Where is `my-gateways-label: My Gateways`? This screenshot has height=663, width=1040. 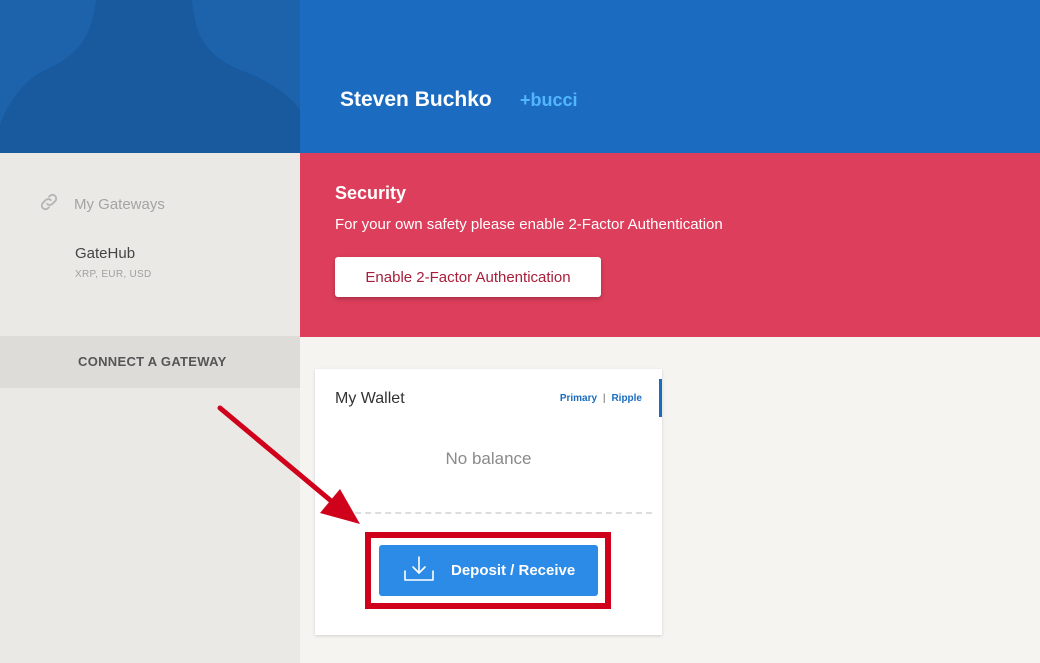 my-gateways-label: My Gateways is located at coordinates (119, 204).